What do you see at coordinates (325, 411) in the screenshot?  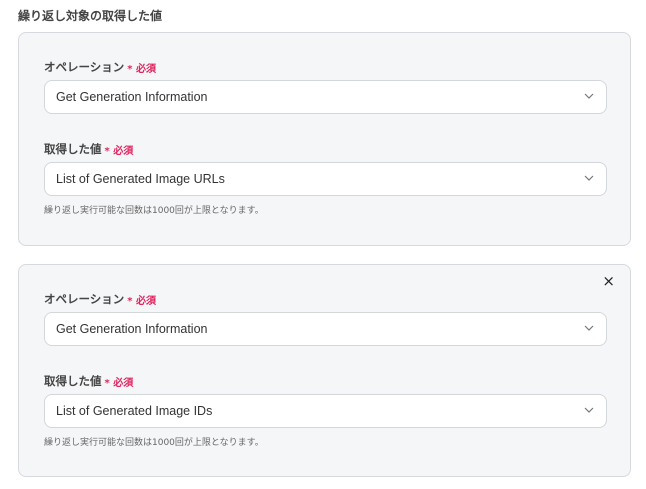 I see `value-select: List of Generated Image IDs` at bounding box center [325, 411].